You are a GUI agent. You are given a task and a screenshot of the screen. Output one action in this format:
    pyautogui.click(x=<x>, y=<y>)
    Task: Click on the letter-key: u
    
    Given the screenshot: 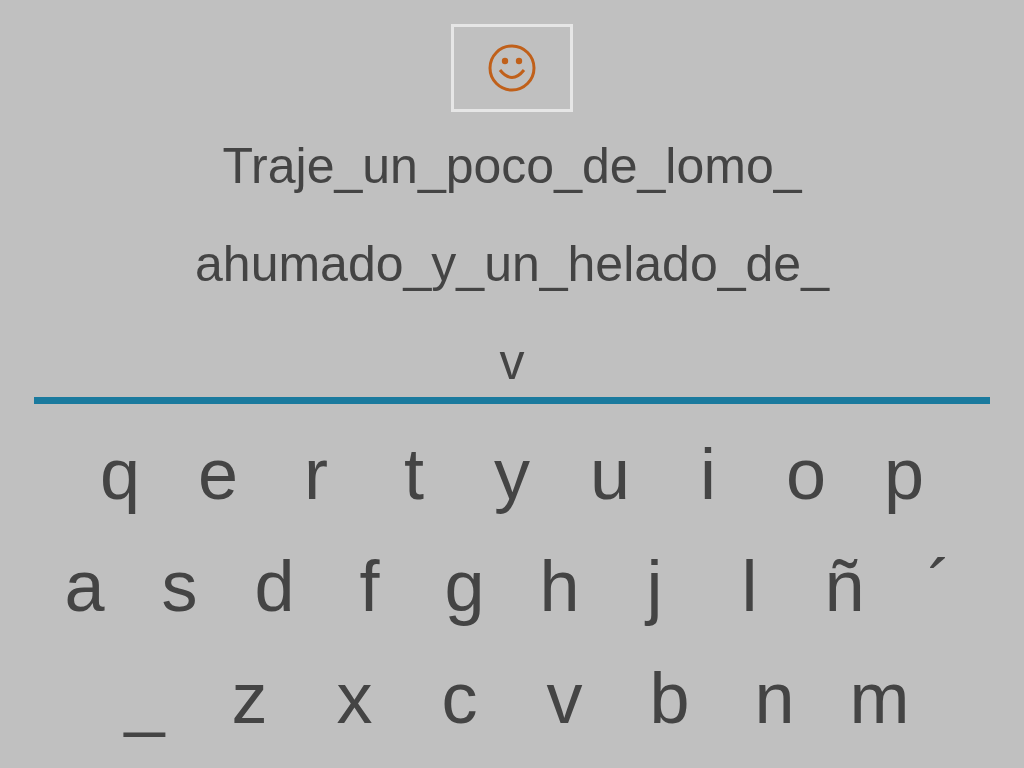 What is the action you would take?
    pyautogui.click(x=610, y=474)
    